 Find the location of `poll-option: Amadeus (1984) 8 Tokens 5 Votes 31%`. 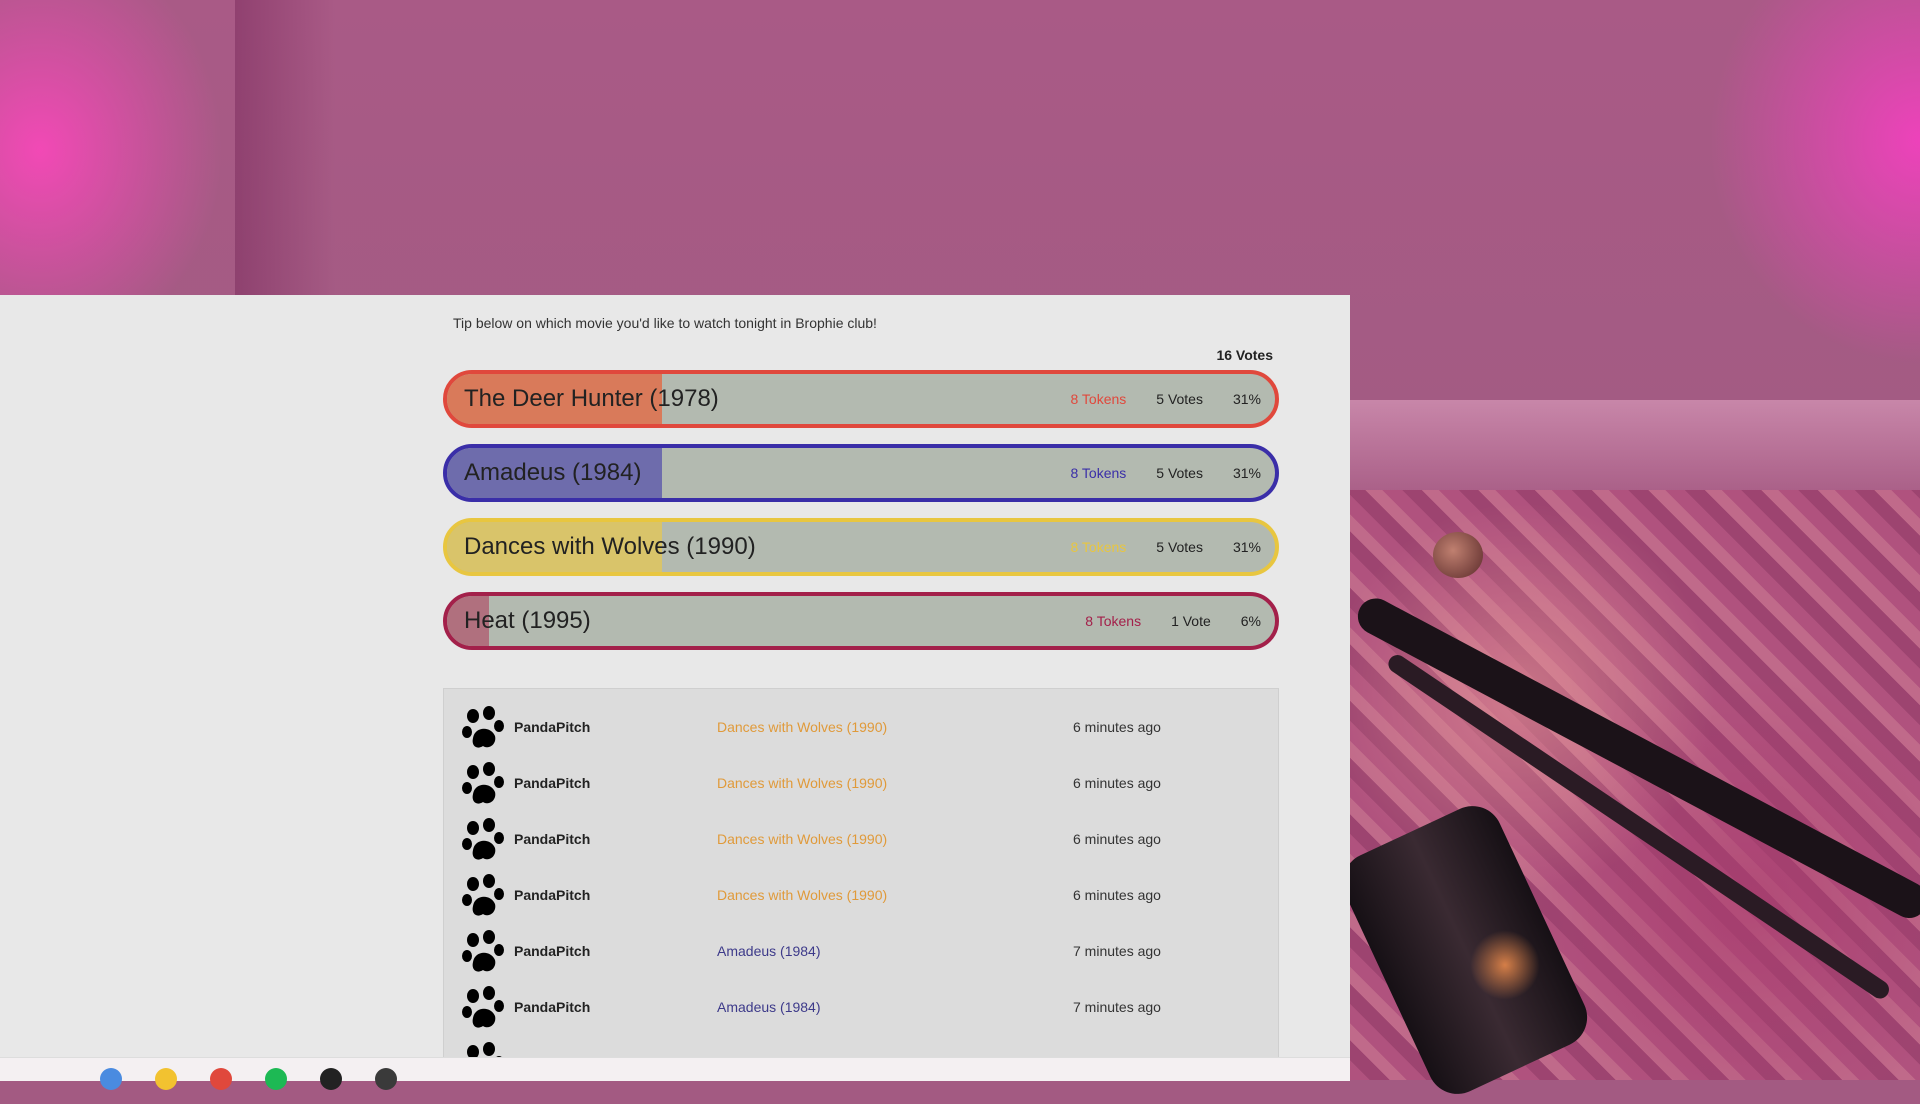

poll-option: Amadeus (1984) 8 Tokens 5 Votes 31% is located at coordinates (861, 473).